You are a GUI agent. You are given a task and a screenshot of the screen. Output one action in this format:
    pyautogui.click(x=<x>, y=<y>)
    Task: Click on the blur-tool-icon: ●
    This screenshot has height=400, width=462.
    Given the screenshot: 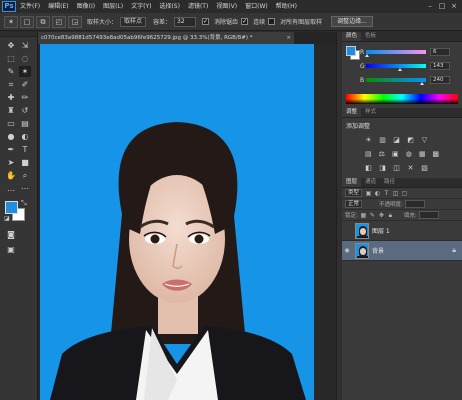 What is the action you would take?
    pyautogui.click(x=11, y=136)
    